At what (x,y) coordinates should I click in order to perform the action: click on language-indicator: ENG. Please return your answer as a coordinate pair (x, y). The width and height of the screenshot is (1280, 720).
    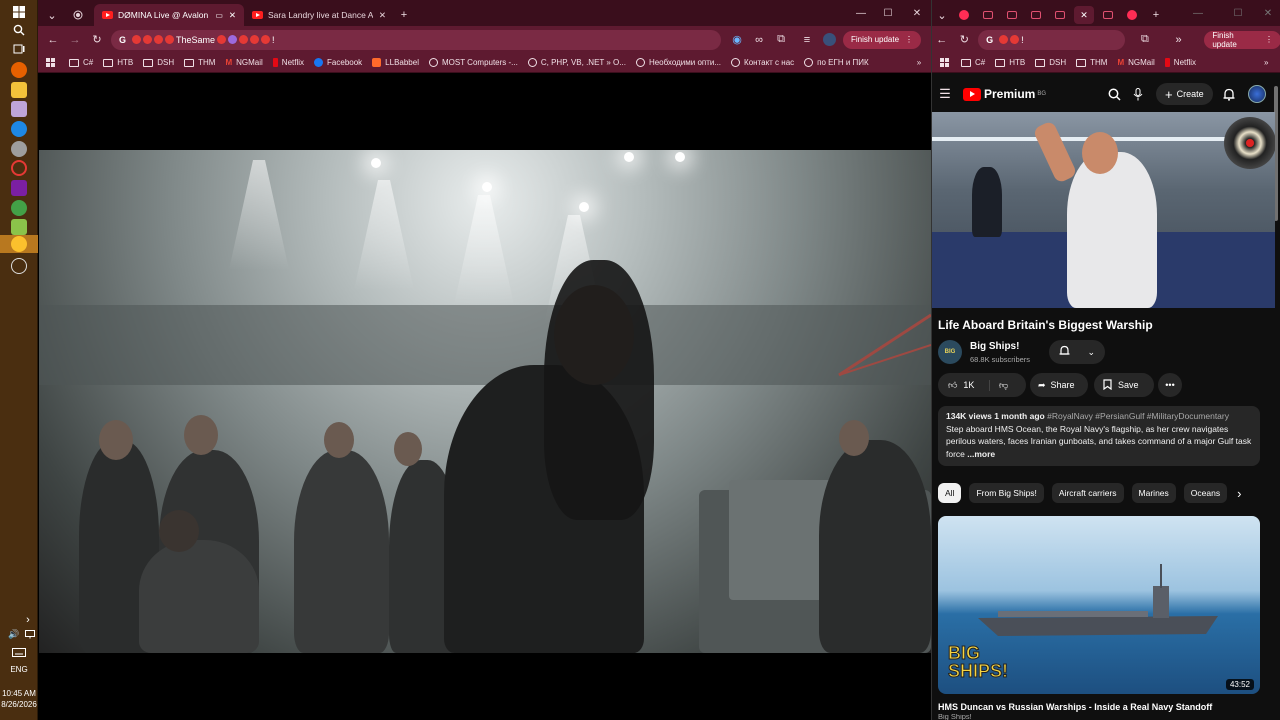
    Looking at the image, I should click on (19, 669).